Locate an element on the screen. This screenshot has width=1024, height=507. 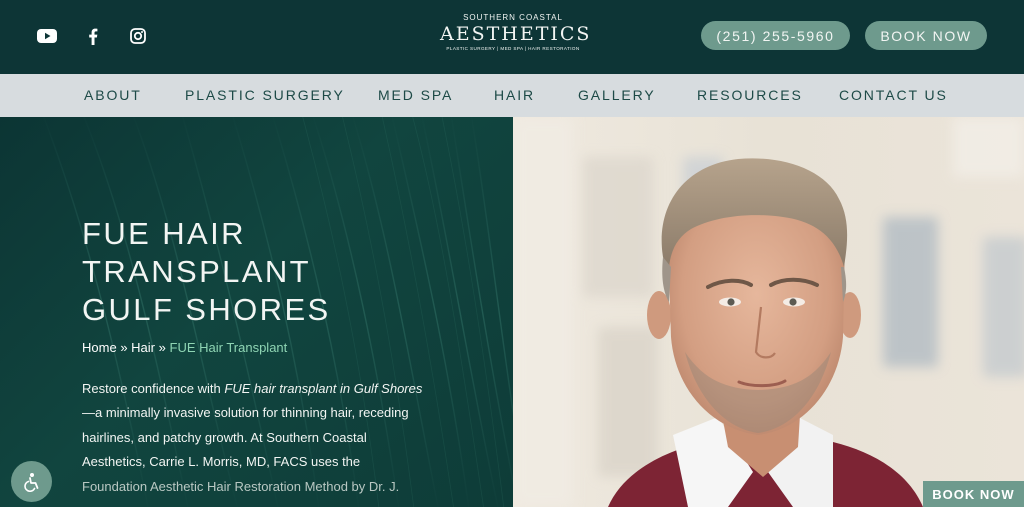
nav-item-about: ABOUT is located at coordinates (113, 95).